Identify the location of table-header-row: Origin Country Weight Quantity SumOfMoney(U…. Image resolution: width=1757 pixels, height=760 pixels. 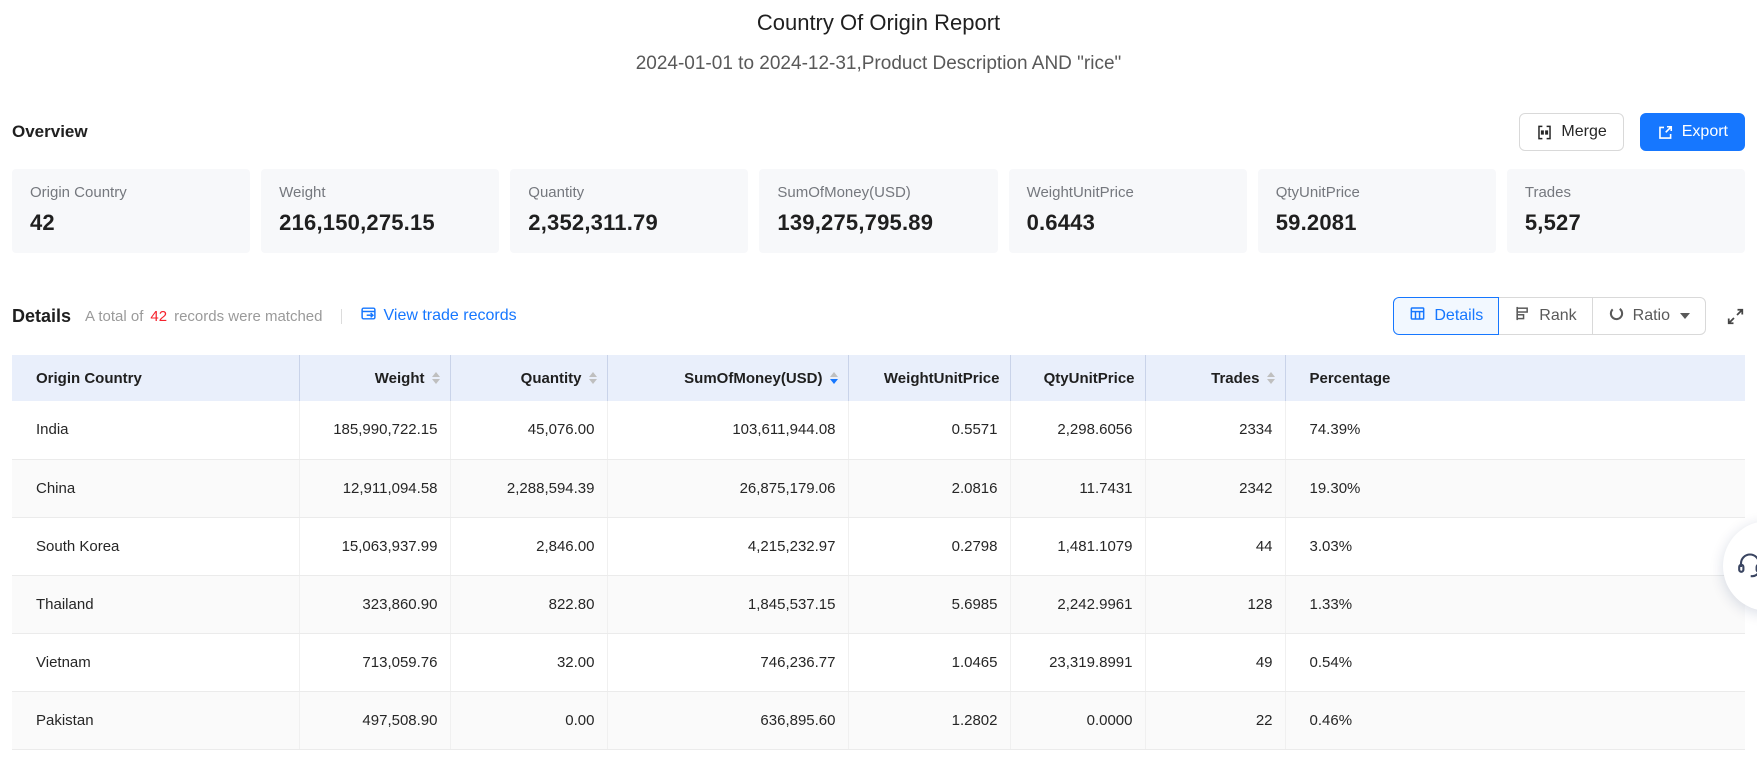
(878, 378).